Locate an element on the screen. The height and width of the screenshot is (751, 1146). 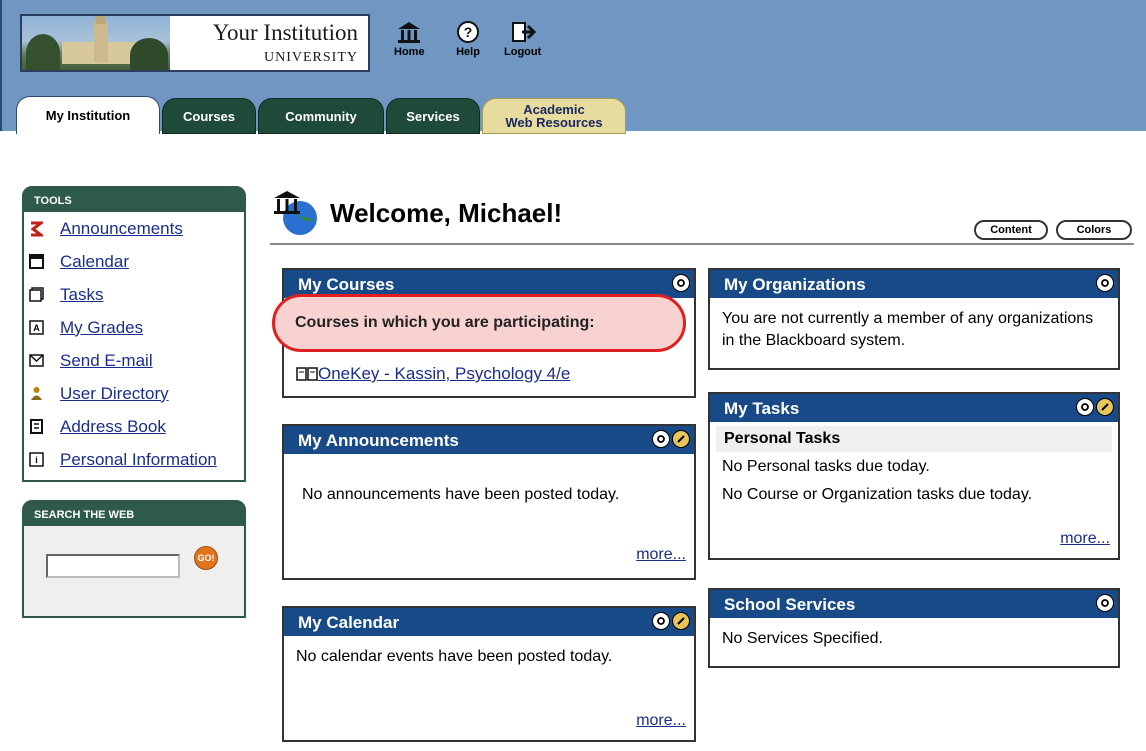
home-icon is located at coordinates (409, 32).